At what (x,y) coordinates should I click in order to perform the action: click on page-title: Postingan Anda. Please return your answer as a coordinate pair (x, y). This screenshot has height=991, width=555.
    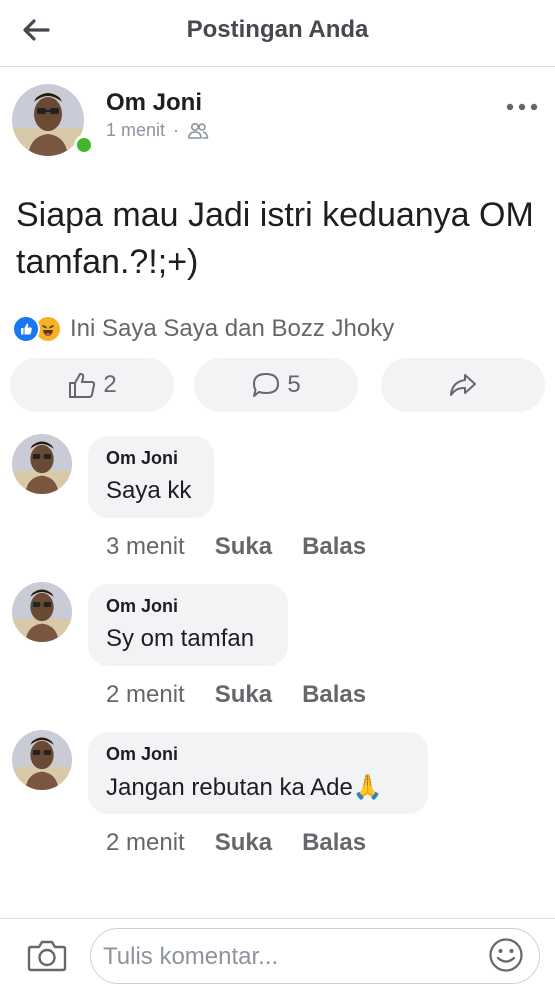
    Looking at the image, I should click on (277, 29).